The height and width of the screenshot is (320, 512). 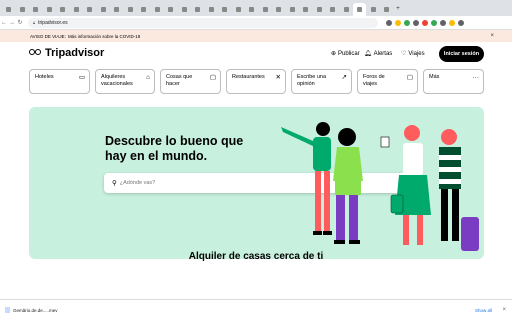 I want to click on trips-link: ♡ Viajes, so click(x=413, y=54).